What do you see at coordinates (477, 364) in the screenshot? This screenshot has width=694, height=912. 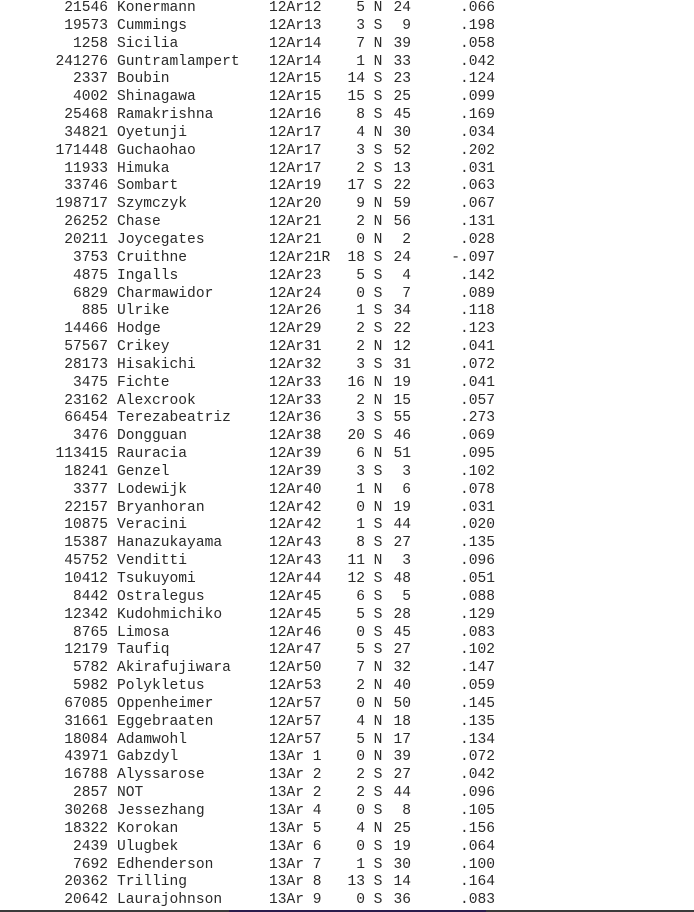 I see `daily-motion-value: .072` at bounding box center [477, 364].